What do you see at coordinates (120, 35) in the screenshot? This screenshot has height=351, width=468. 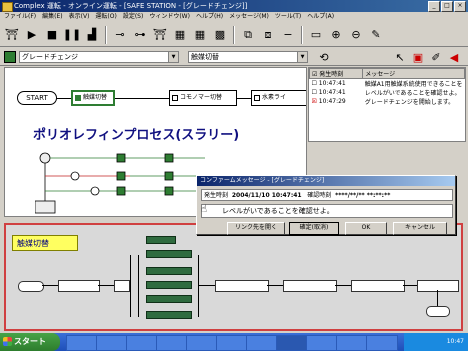 I see `link-icon: ⊸` at bounding box center [120, 35].